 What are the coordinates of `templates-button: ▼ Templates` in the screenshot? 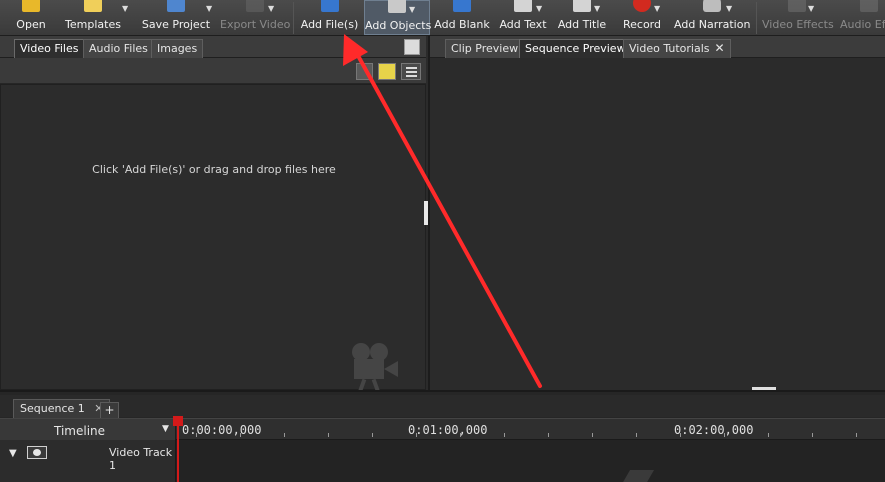 It's located at (94, 17).